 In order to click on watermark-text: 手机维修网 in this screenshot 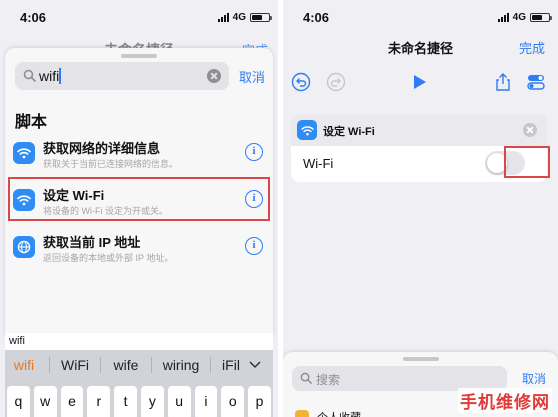, I will do `click(505, 400)`.